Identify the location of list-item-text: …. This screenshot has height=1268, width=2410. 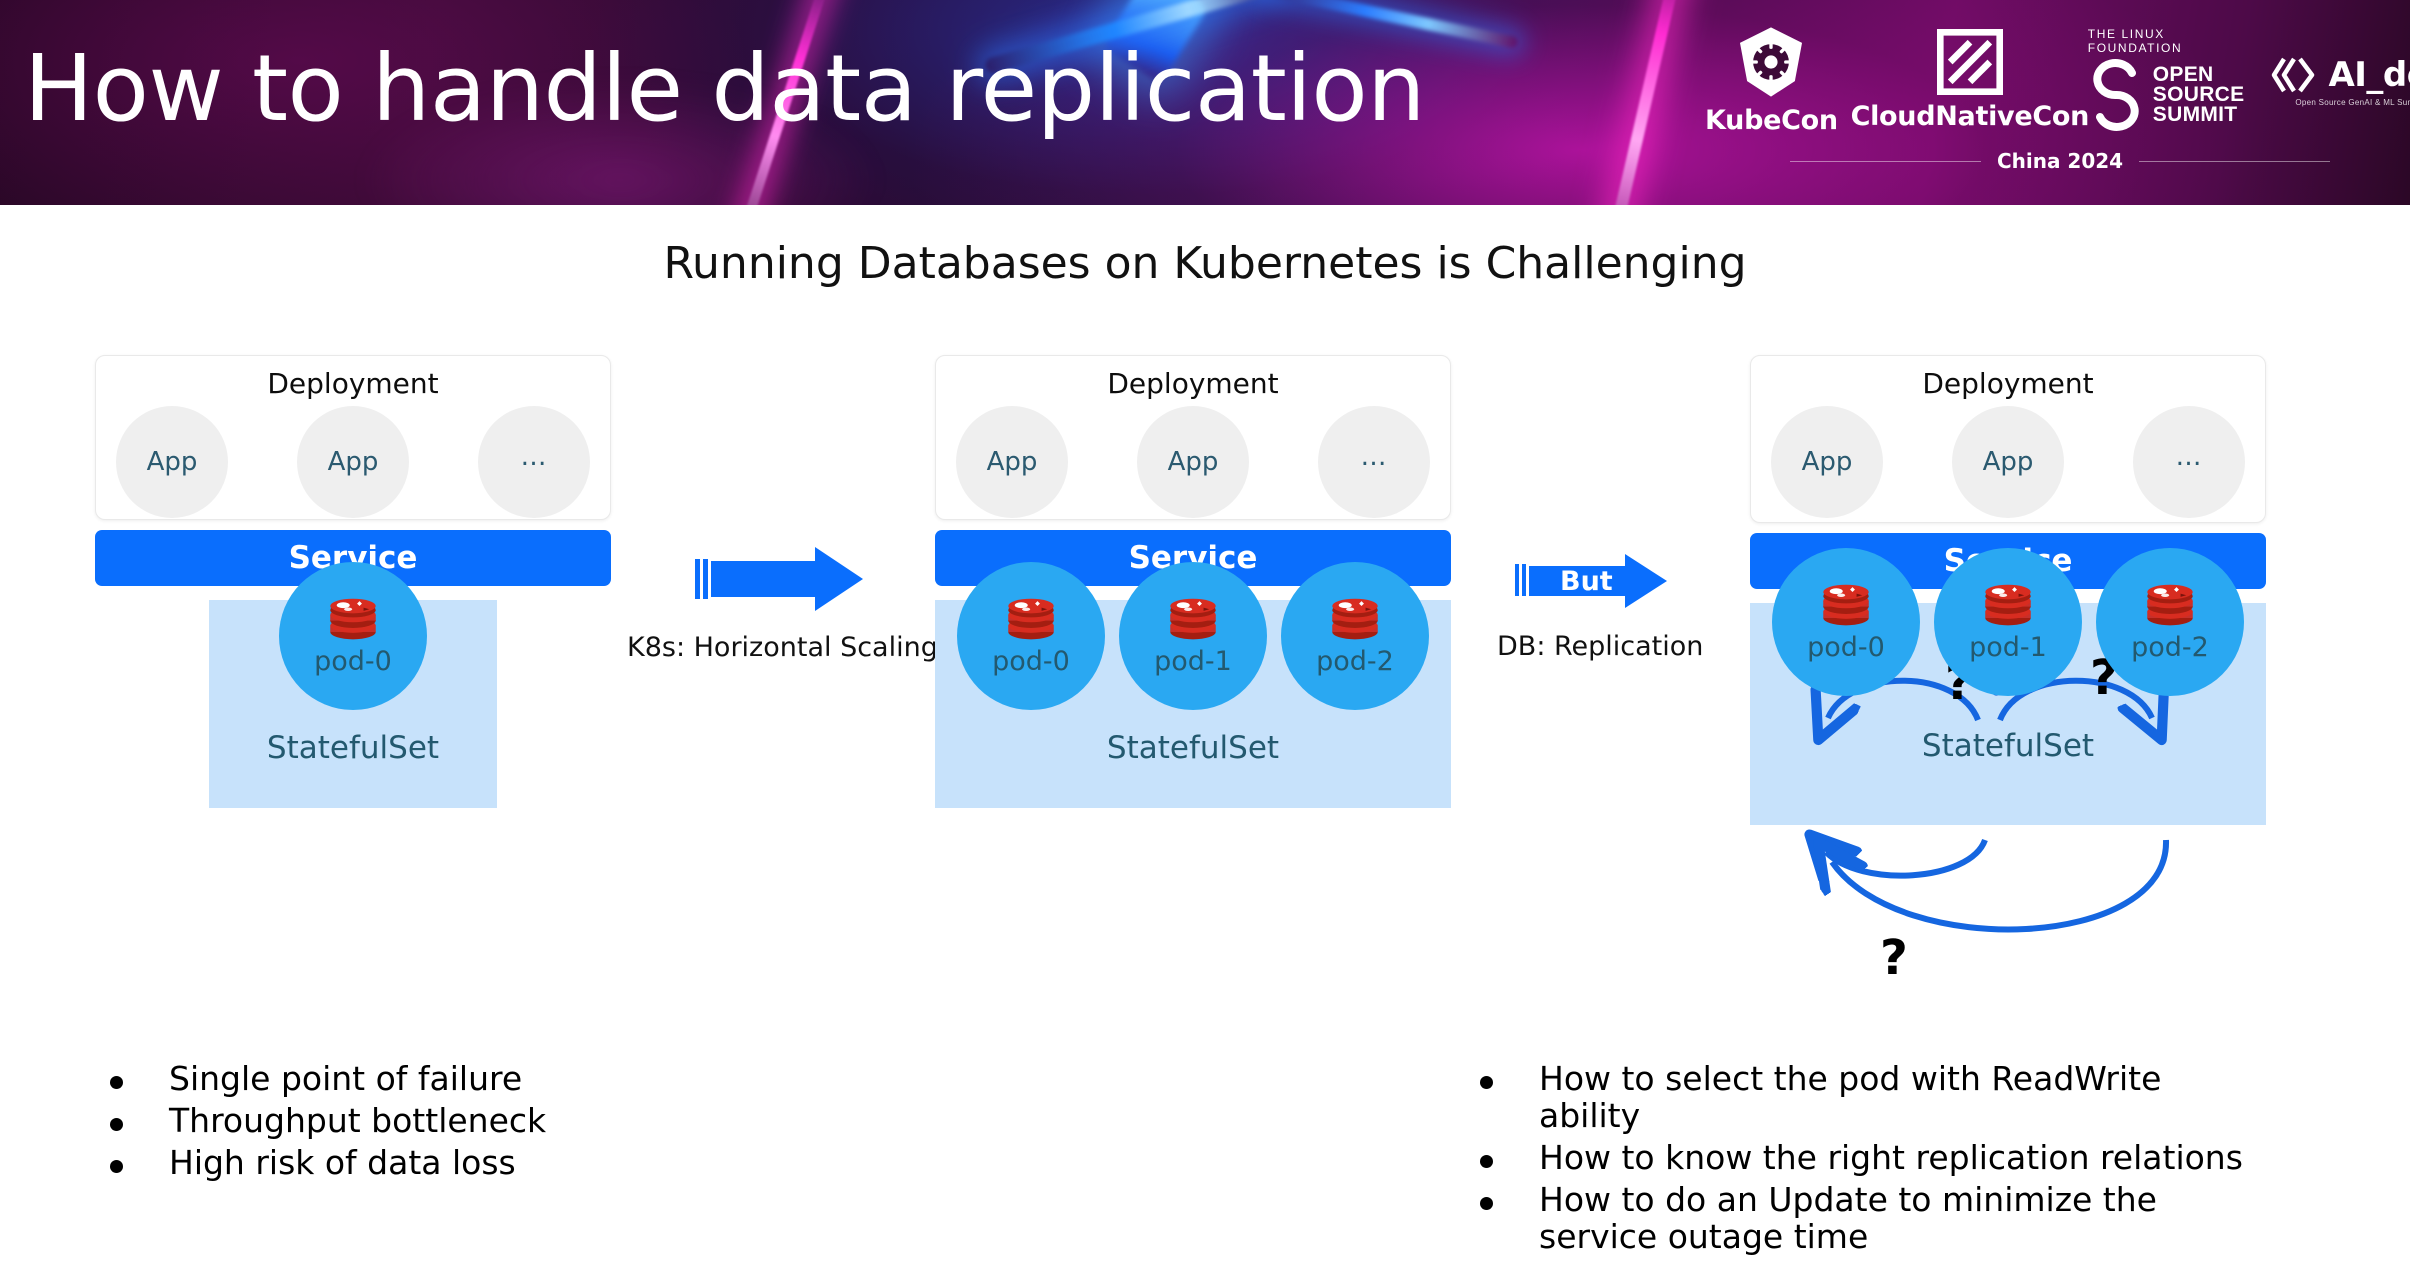
(1899, 1264).